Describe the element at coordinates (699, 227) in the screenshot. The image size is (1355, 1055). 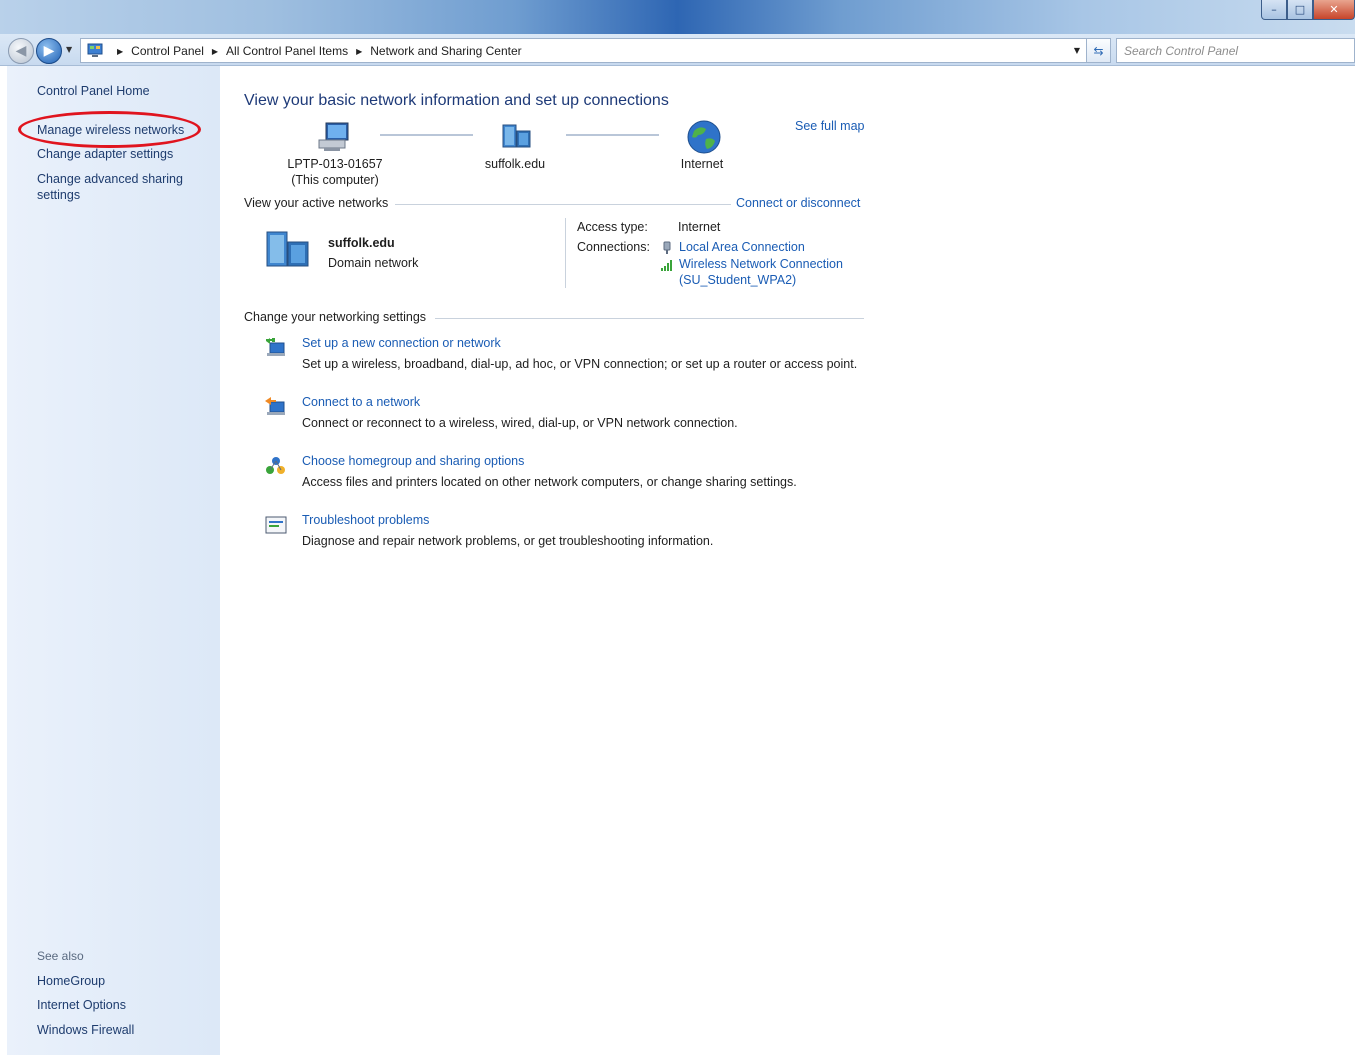
I see `access-type-value: Internet` at that location.